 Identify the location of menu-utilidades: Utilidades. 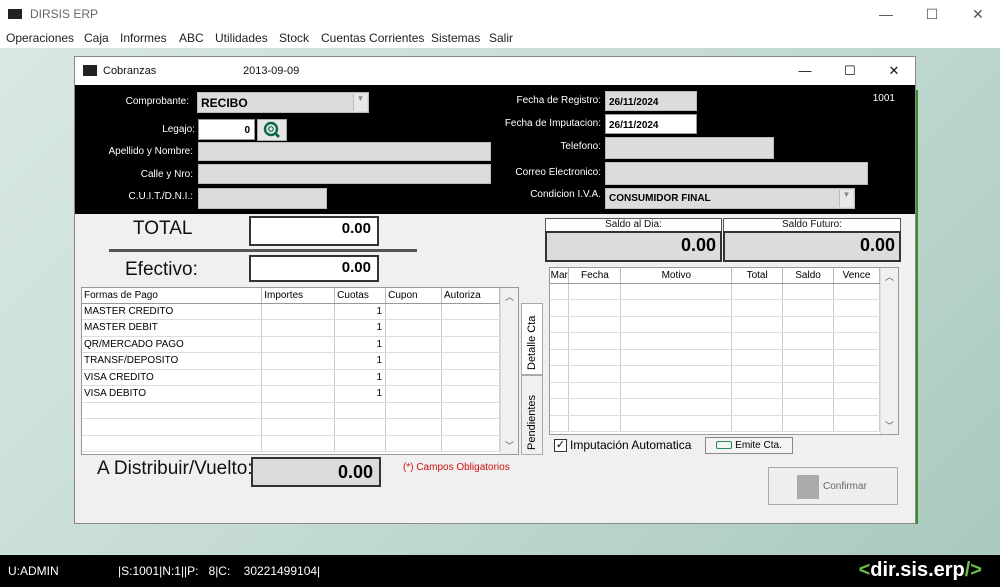
(241, 38).